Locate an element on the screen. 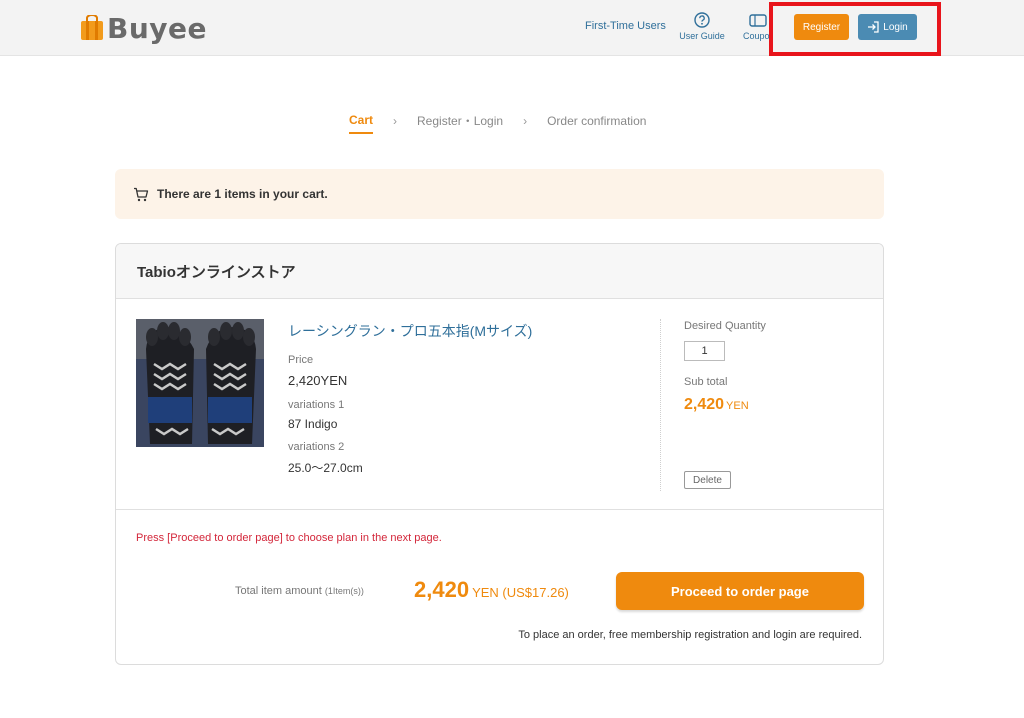 The image size is (1024, 718). subtotal-currency: YEN is located at coordinates (737, 406).